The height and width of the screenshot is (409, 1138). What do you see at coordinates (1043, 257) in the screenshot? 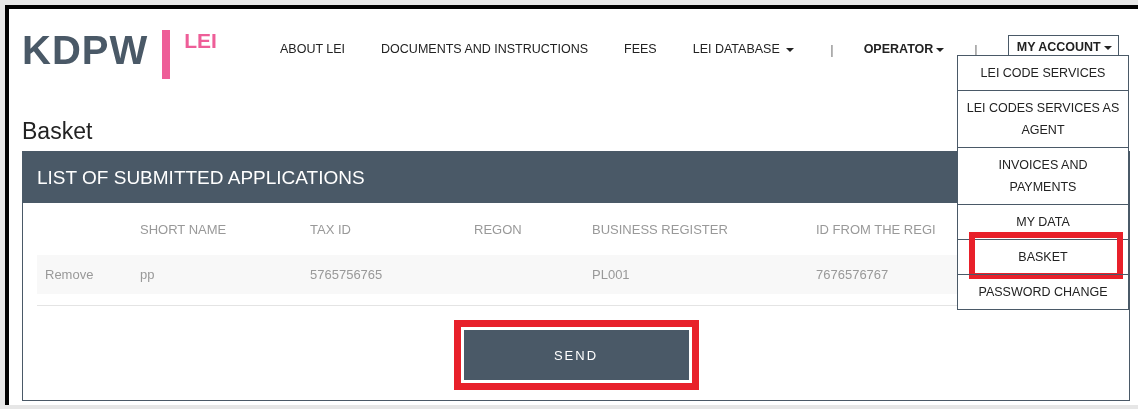
I see `menu-item: BASKET` at bounding box center [1043, 257].